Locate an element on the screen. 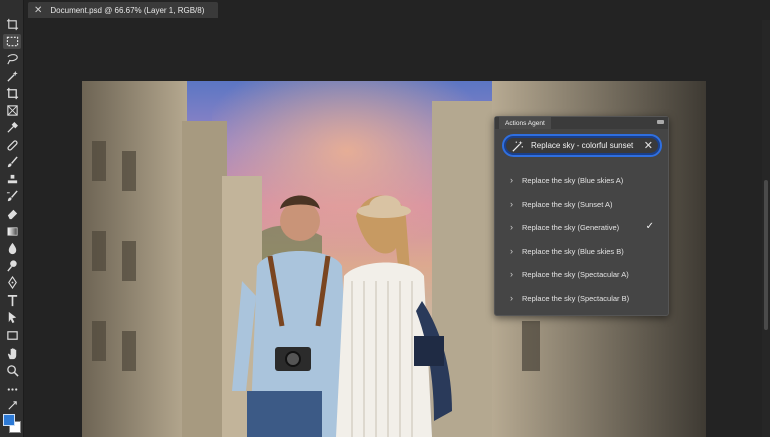 The height and width of the screenshot is (437, 770). eyedropper-icon is located at coordinates (12, 127).